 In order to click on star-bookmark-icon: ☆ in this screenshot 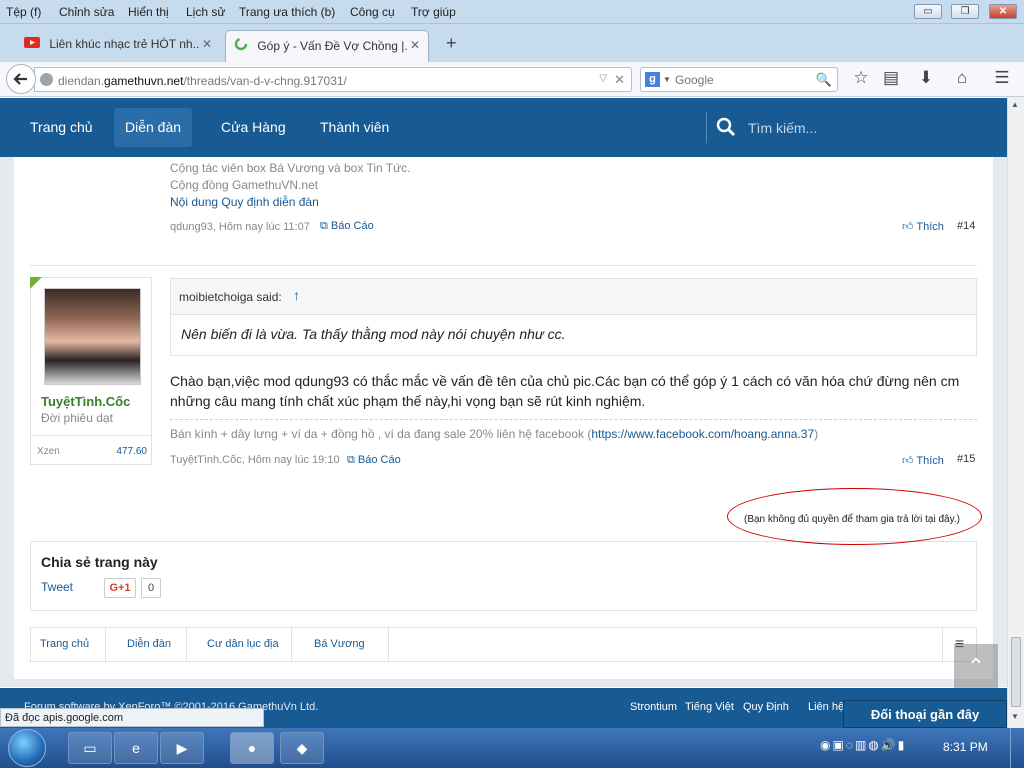, I will do `click(861, 78)`.